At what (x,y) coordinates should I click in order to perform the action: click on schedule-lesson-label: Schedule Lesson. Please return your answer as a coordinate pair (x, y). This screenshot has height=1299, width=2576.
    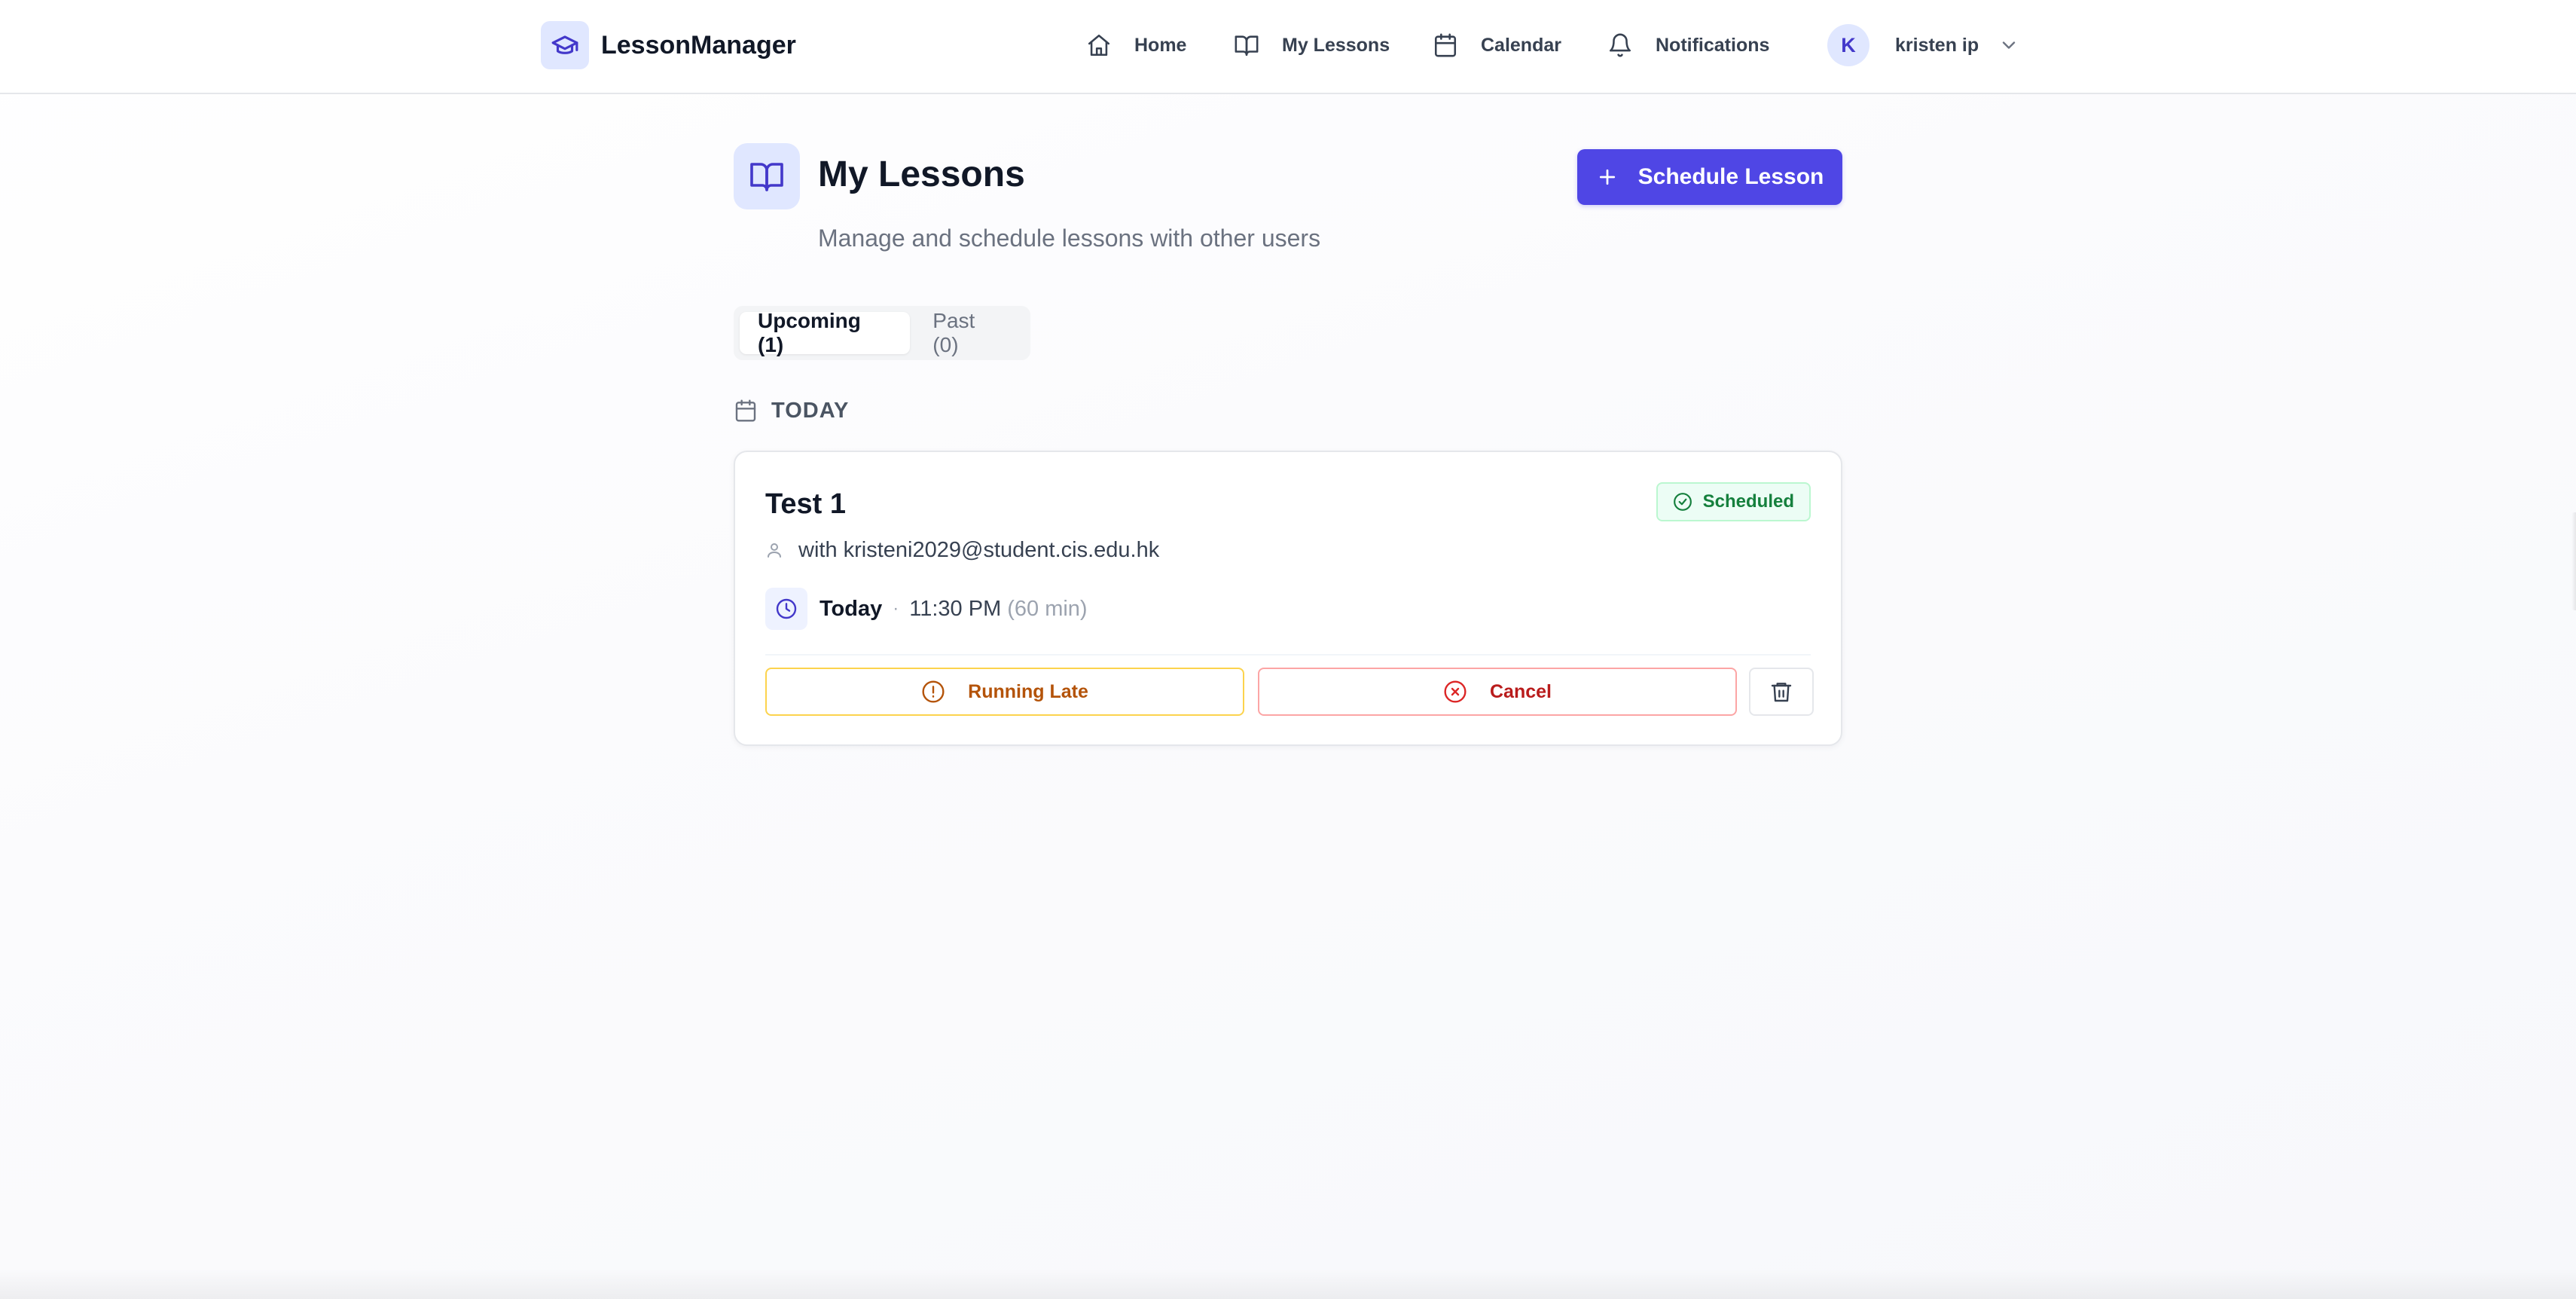
    Looking at the image, I should click on (1730, 177).